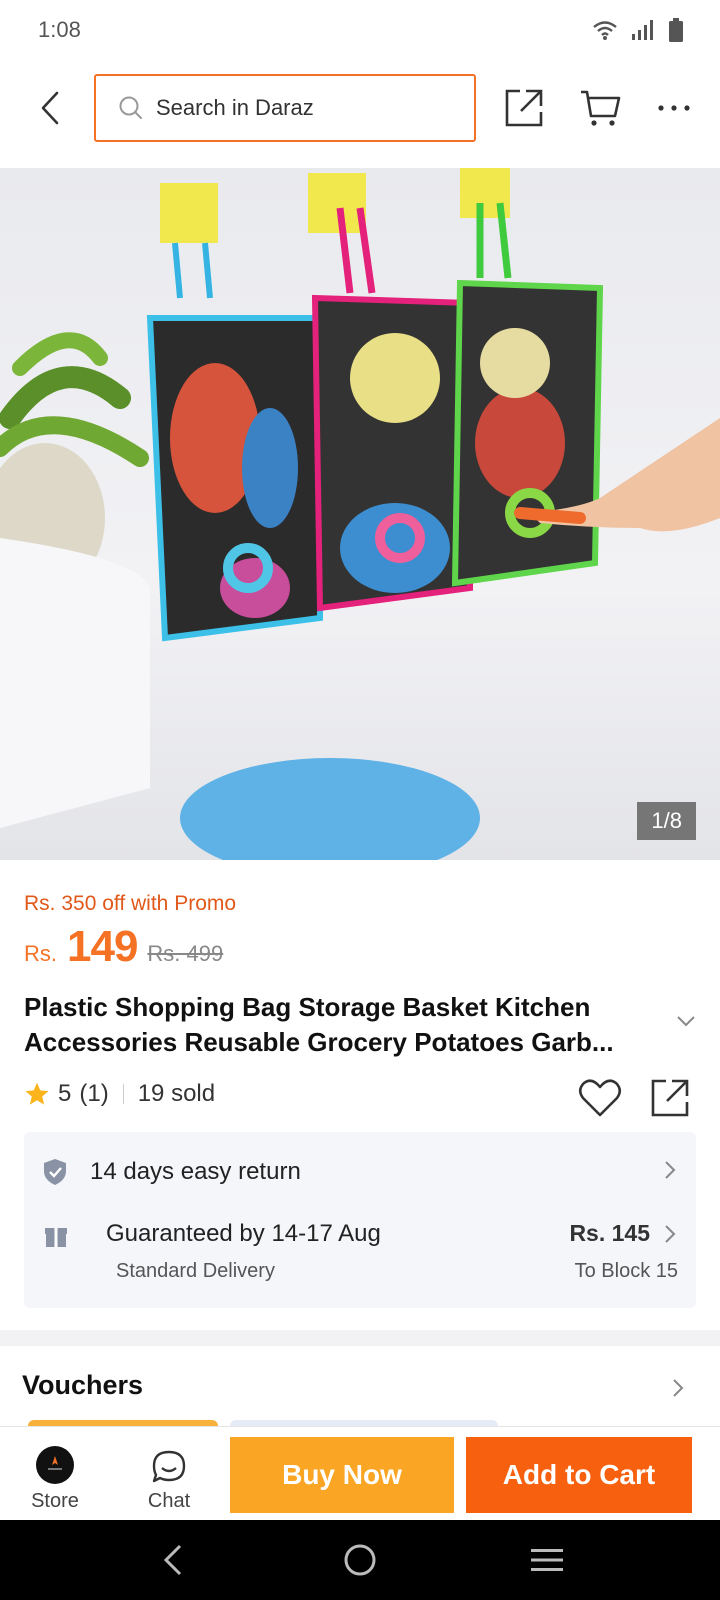 Image resolution: width=720 pixels, height=1600 pixels. Describe the element at coordinates (102, 946) in the screenshot. I see `current-price: 149` at that location.